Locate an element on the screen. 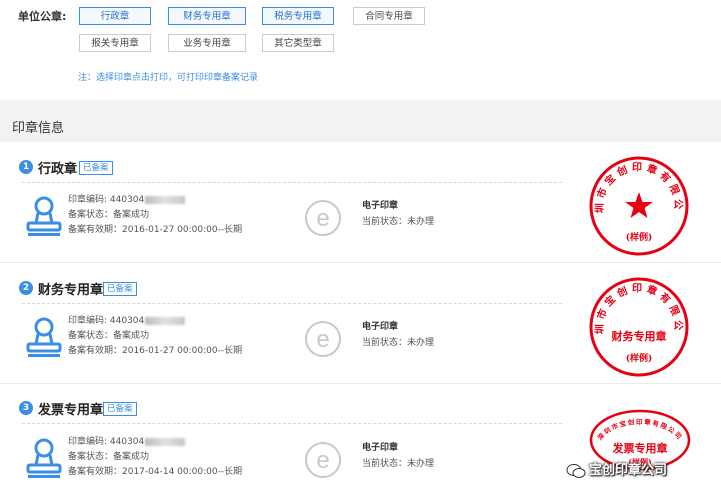 The height and width of the screenshot is (502, 721). seal-number-3: 3 is located at coordinates (26, 408).